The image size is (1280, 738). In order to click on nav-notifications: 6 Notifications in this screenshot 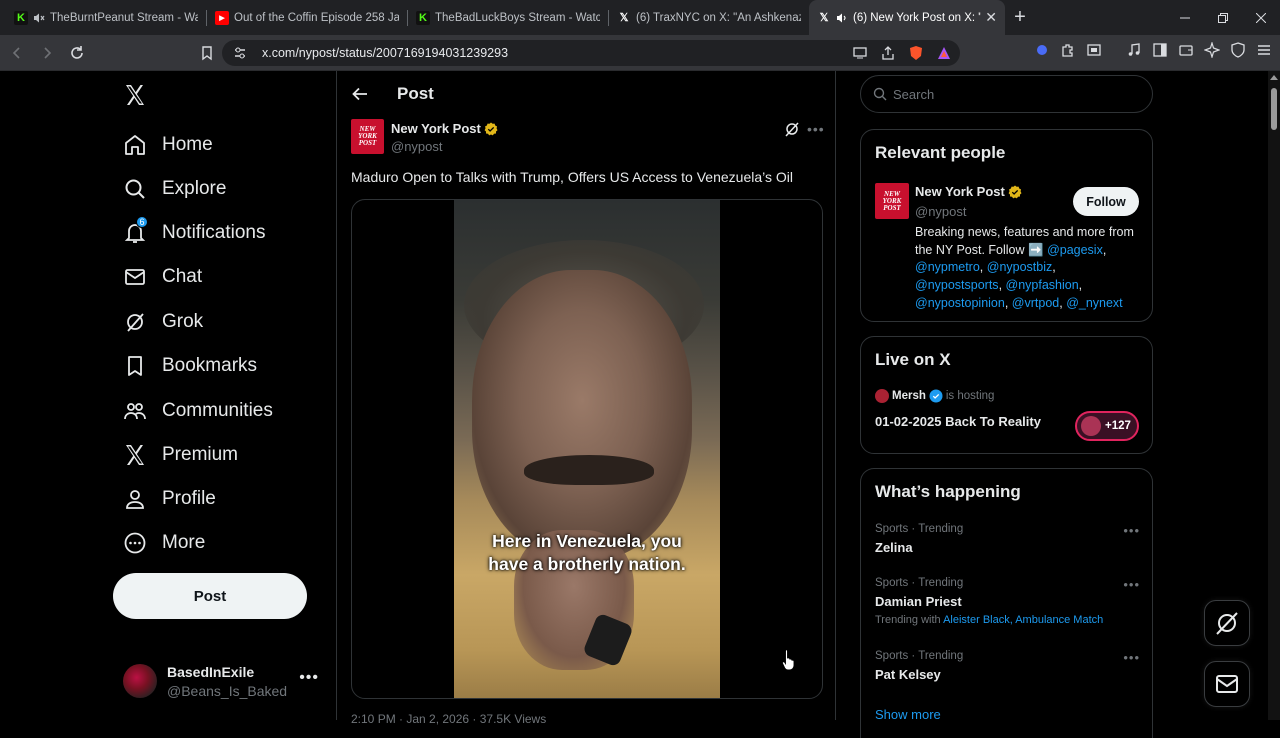, I will do `click(194, 233)`.